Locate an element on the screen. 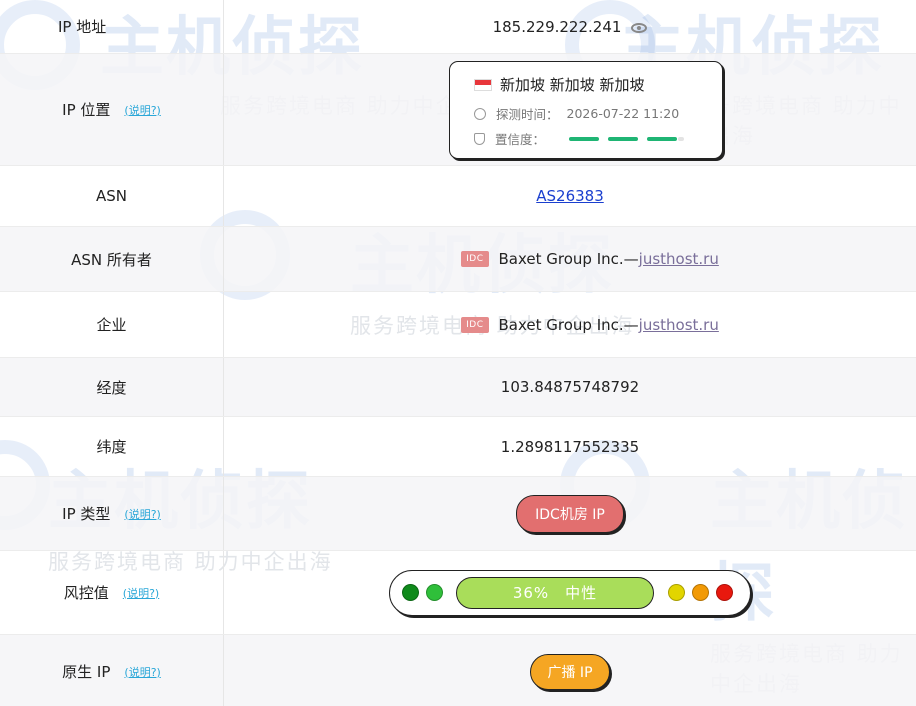 Image resolution: width=916 pixels, height=706 pixels. row-label: 纬度 is located at coordinates (112, 446).